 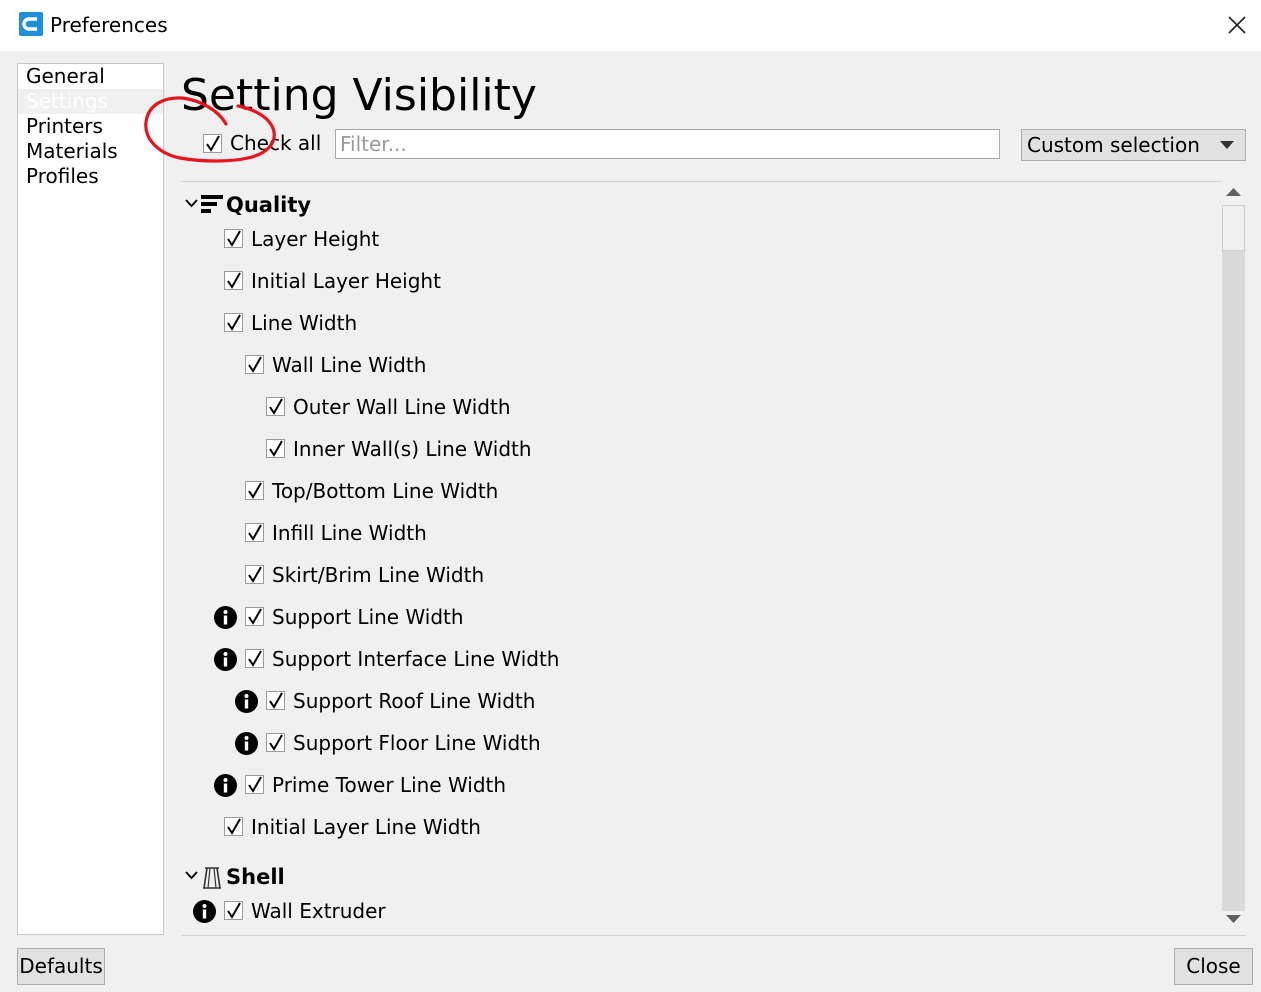 What do you see at coordinates (713, 745) in the screenshot?
I see `setting-row-support-floor-line-width: Support Floor Line Width` at bounding box center [713, 745].